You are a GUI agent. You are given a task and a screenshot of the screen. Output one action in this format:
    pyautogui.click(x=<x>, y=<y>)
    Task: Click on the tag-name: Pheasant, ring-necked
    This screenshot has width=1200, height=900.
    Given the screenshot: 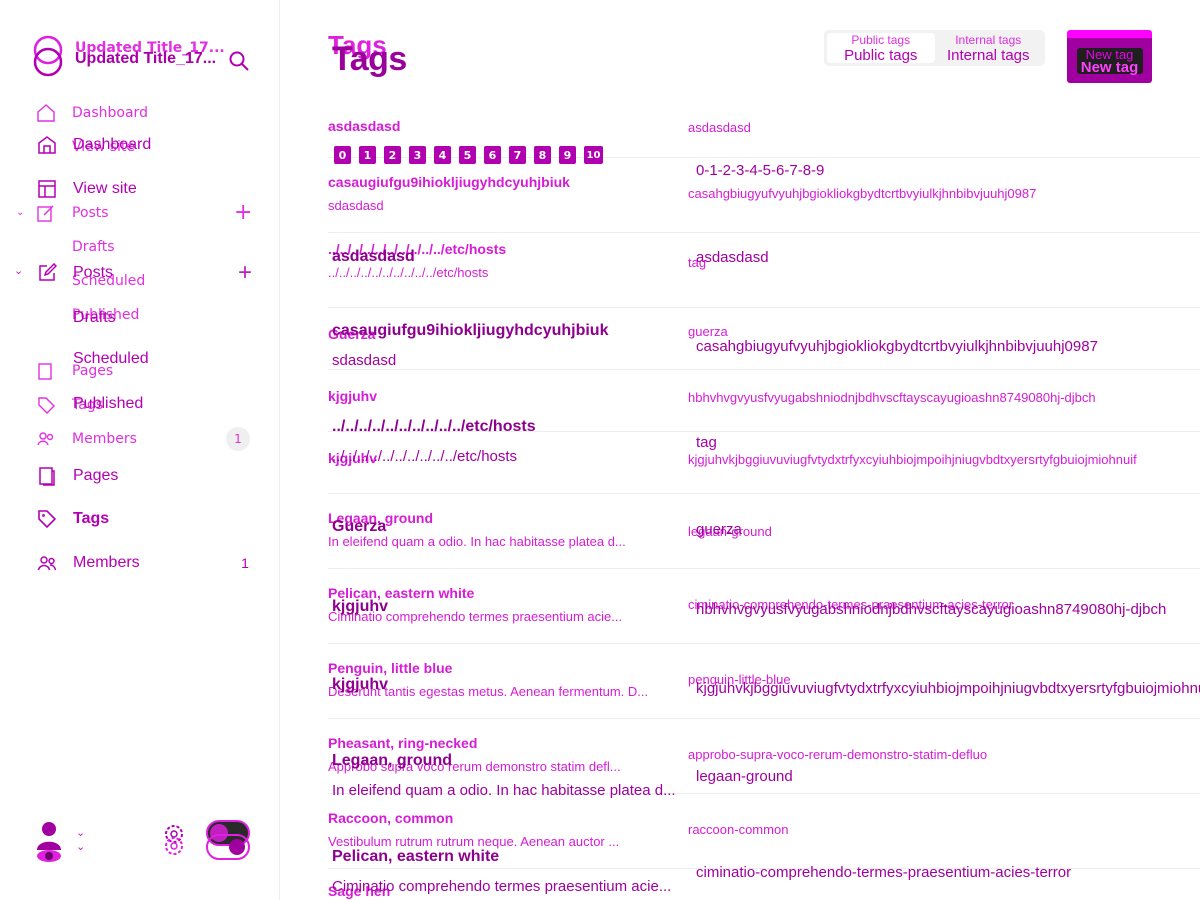 What is the action you would take?
    pyautogui.click(x=403, y=743)
    